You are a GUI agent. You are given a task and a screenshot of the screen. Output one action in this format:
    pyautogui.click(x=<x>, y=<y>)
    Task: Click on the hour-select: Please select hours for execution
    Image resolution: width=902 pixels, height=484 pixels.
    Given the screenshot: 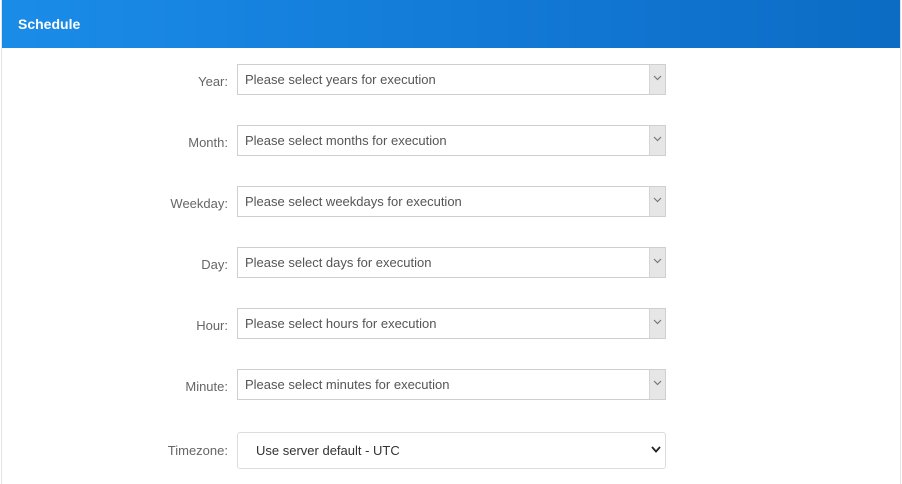 What is the action you would take?
    pyautogui.click(x=451, y=323)
    